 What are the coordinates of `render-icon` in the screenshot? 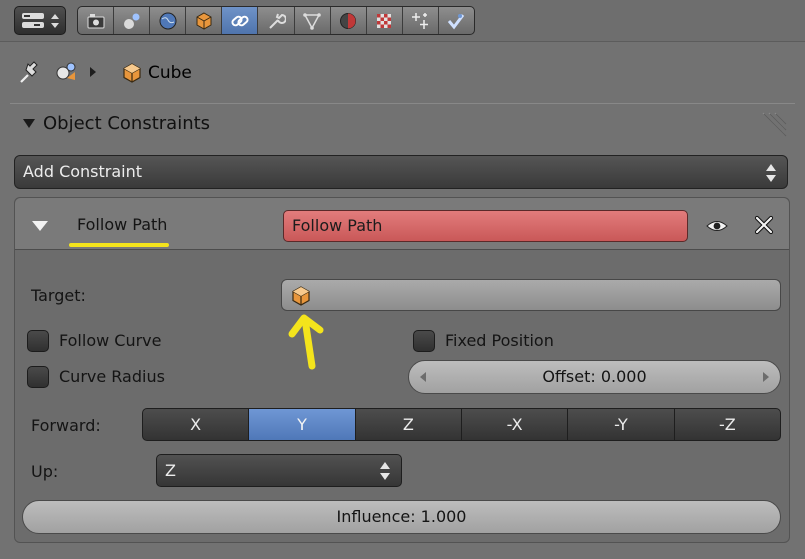 It's located at (96, 20).